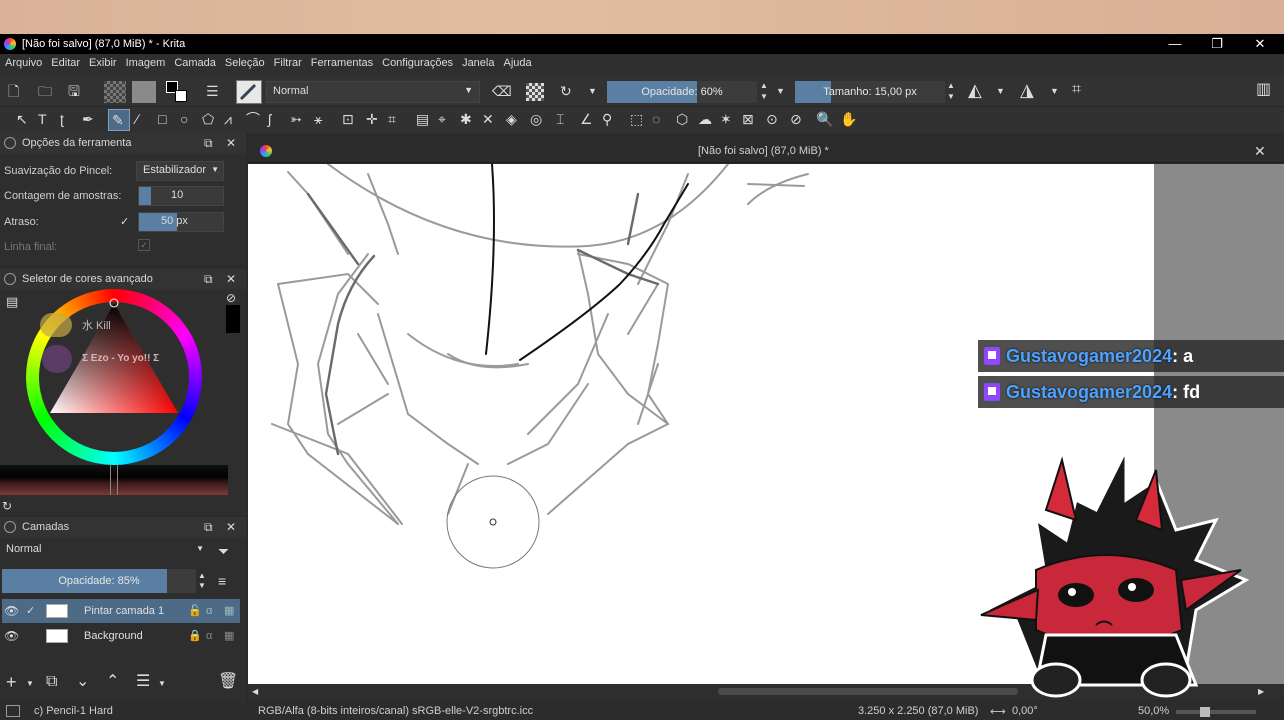 The width and height of the screenshot is (1284, 720). I want to click on layer-check-icon: ✓, so click(30, 611).